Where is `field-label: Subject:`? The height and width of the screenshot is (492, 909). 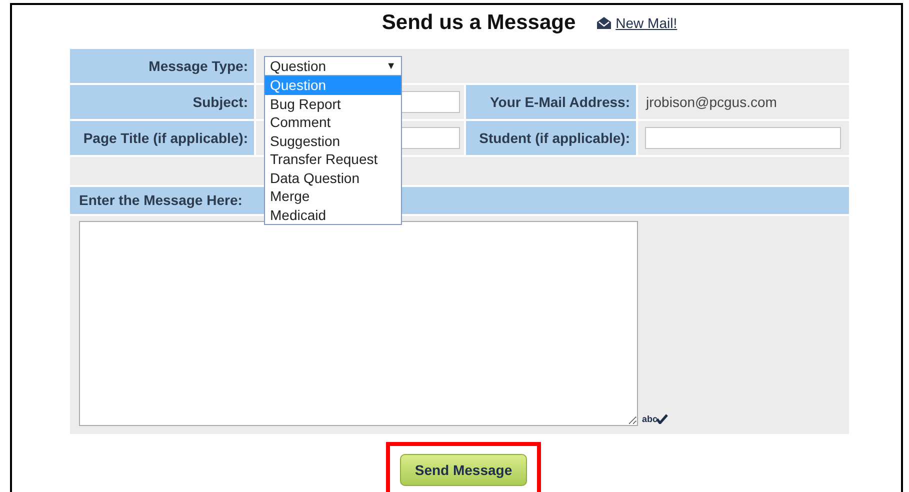
field-label: Subject: is located at coordinates (162, 102).